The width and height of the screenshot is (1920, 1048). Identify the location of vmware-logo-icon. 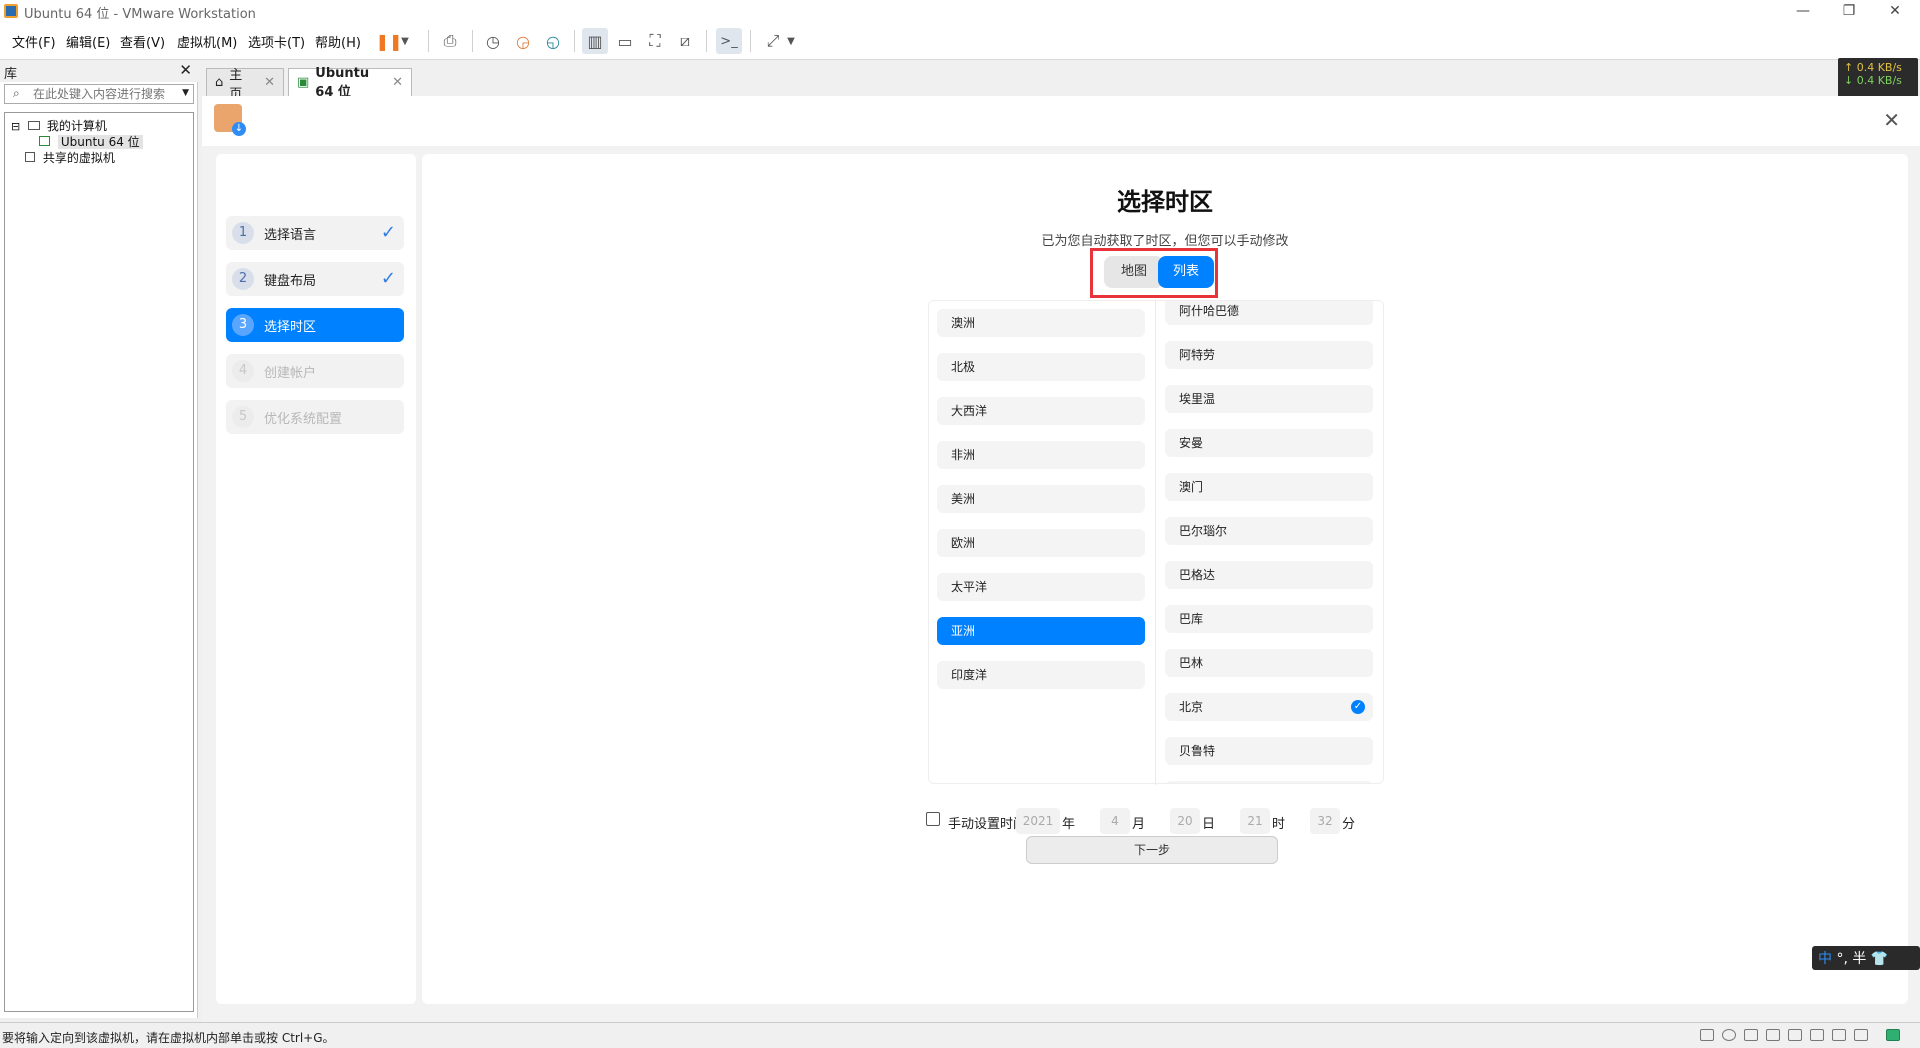
(11, 11).